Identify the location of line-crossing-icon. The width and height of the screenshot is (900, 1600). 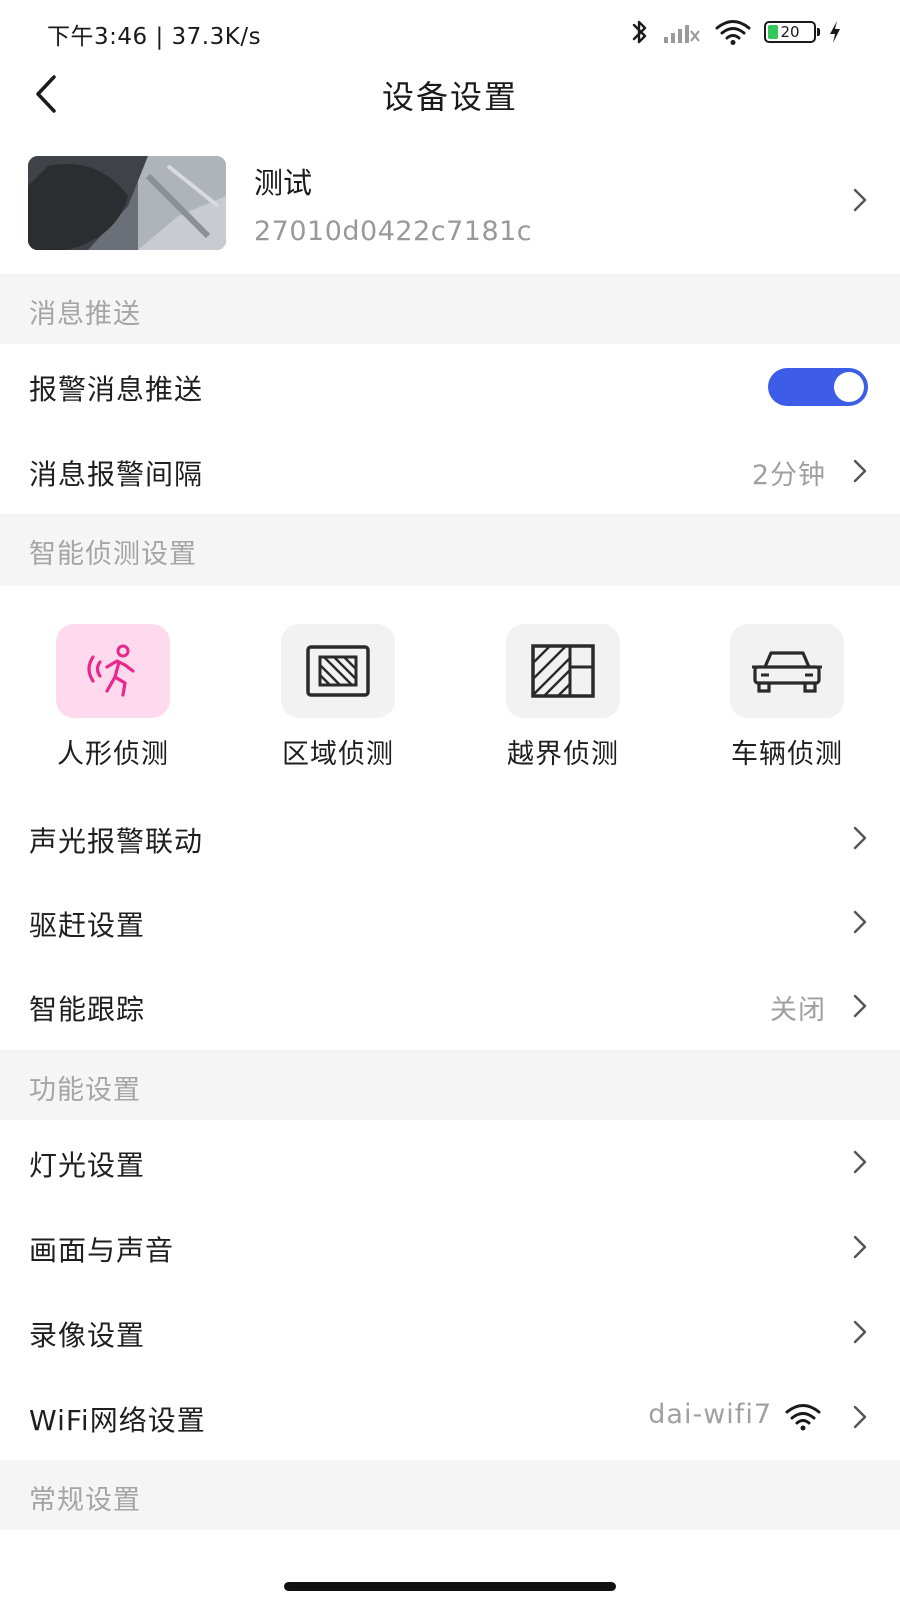
(563, 671).